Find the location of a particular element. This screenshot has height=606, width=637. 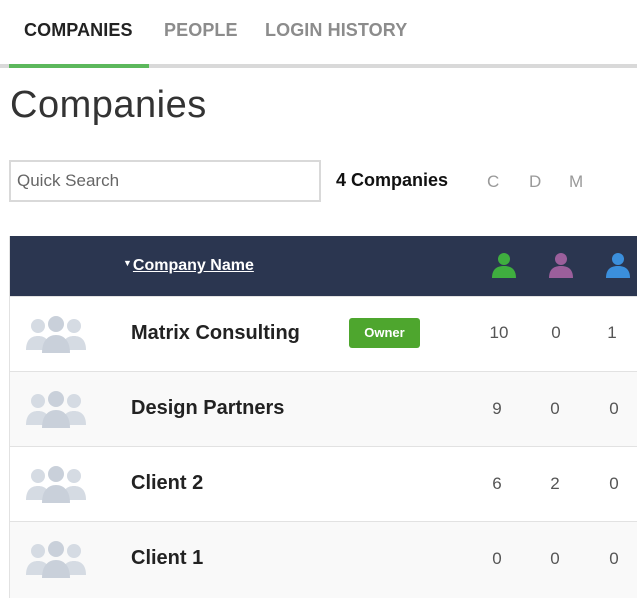

owner-badge: Owner is located at coordinates (384, 333).